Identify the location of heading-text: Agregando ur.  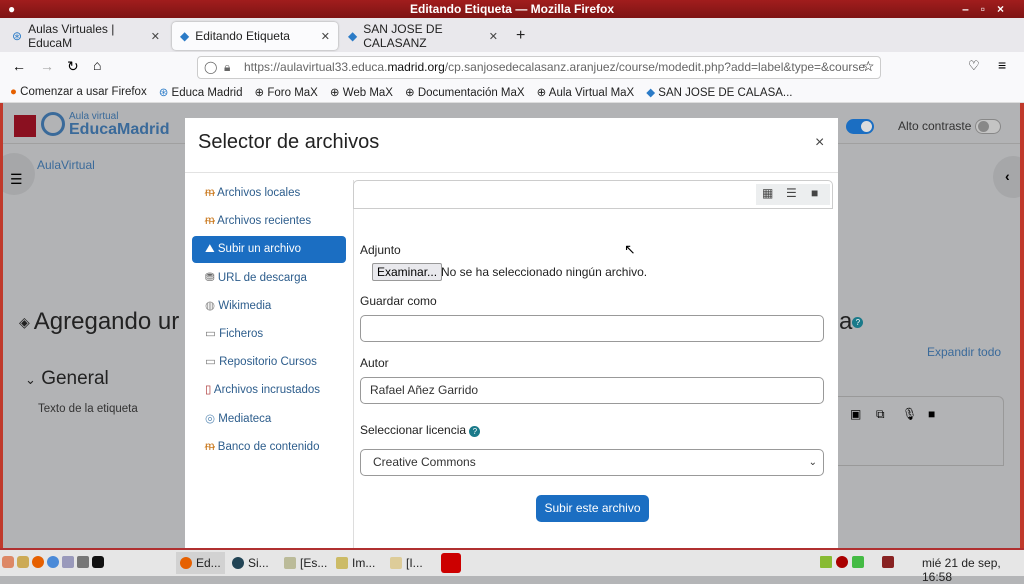
(106, 321).